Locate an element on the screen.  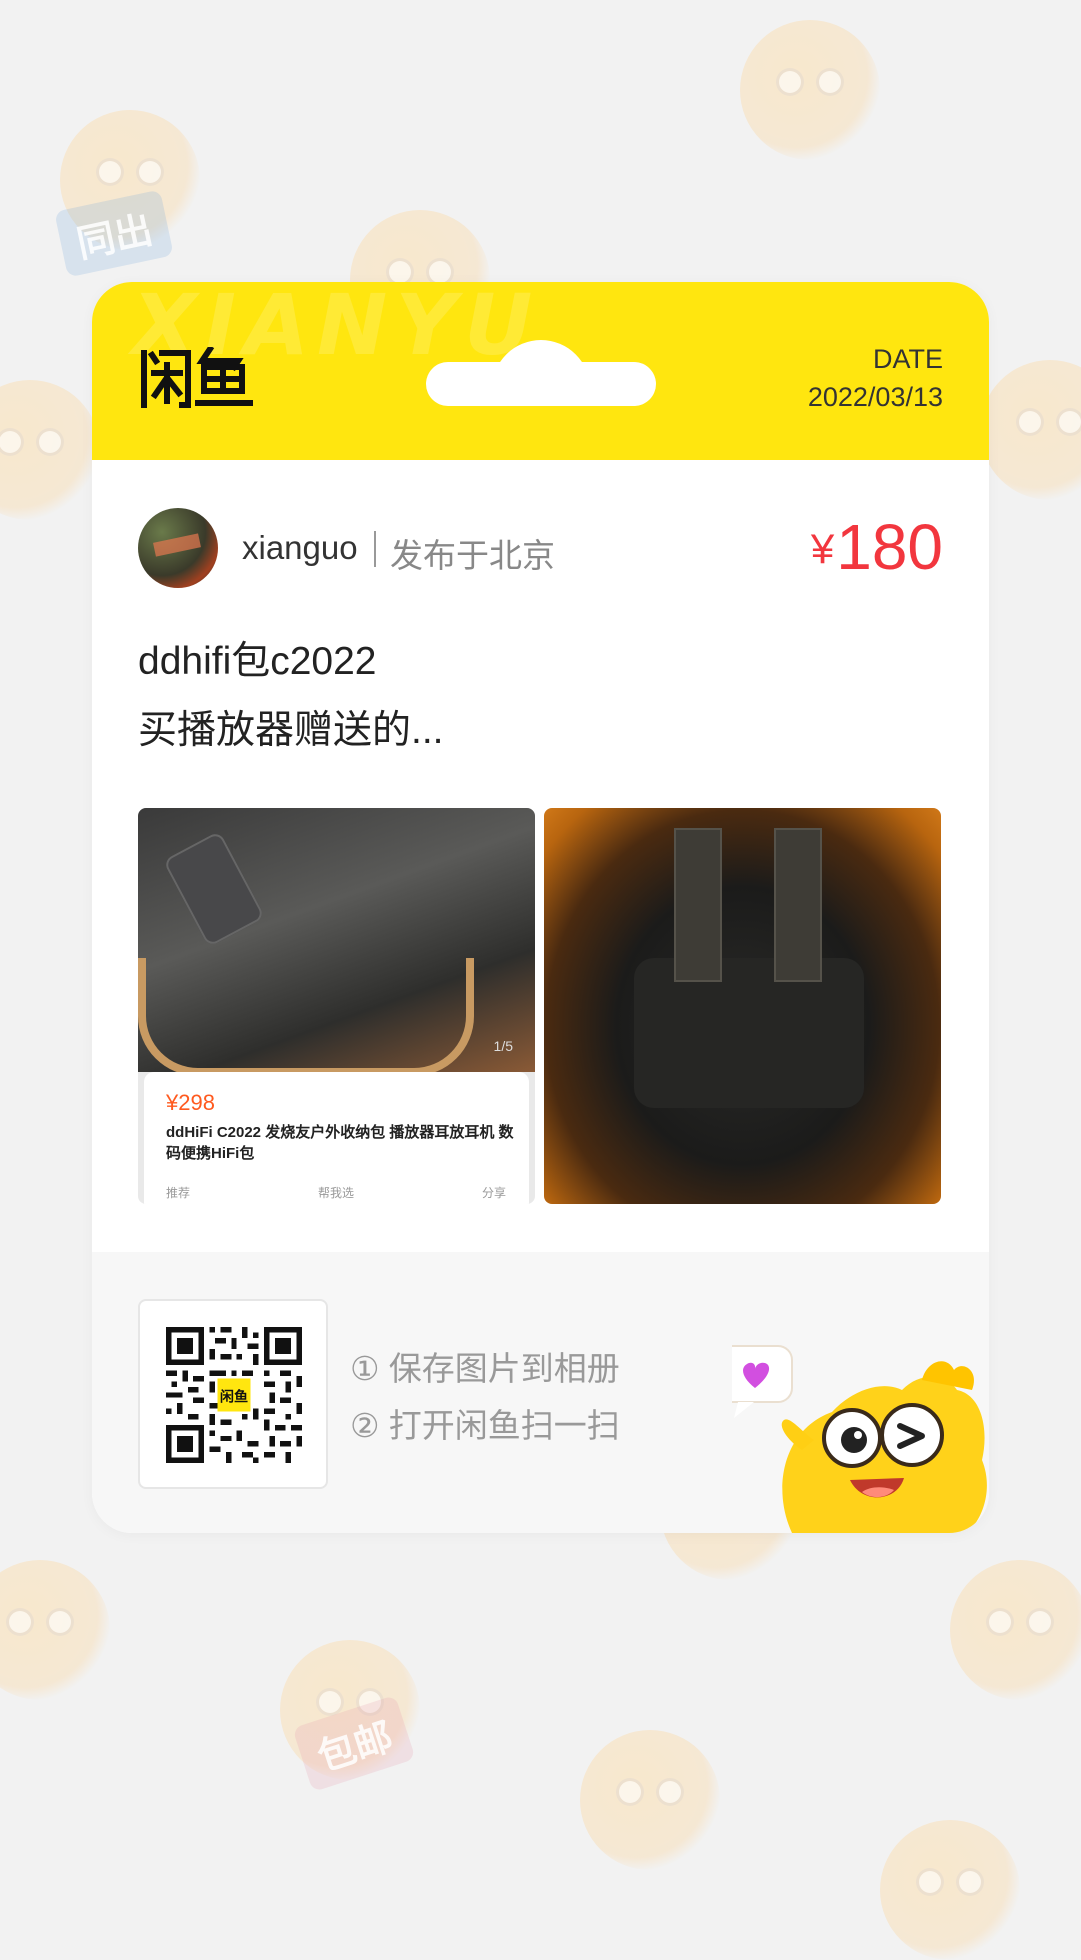
photo-product-actions: 推荐 帮我选 分享 is located at coordinates (336, 1192).